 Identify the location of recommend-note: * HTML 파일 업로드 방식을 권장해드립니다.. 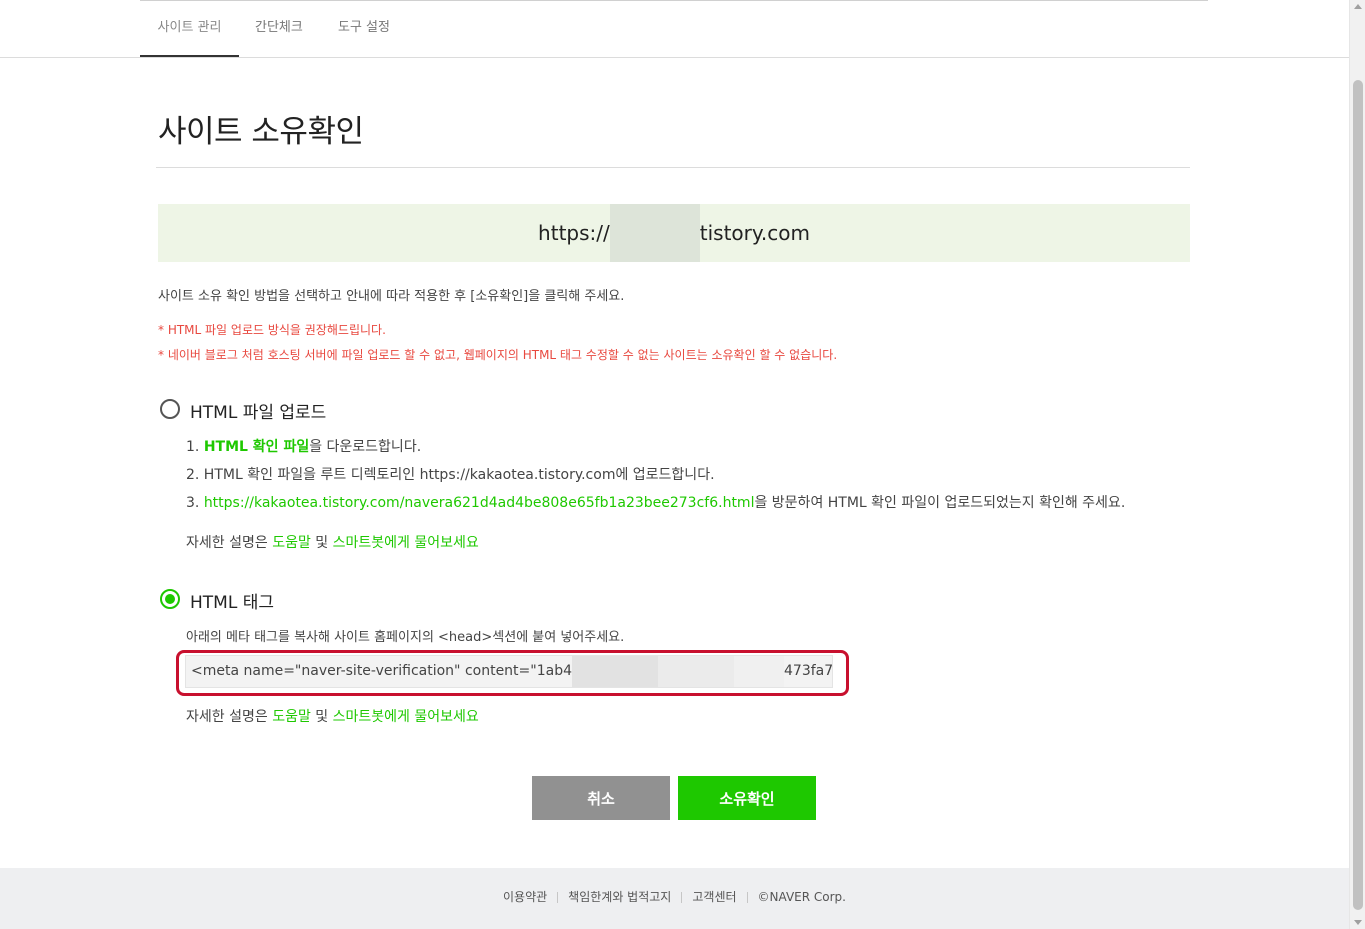
(272, 330).